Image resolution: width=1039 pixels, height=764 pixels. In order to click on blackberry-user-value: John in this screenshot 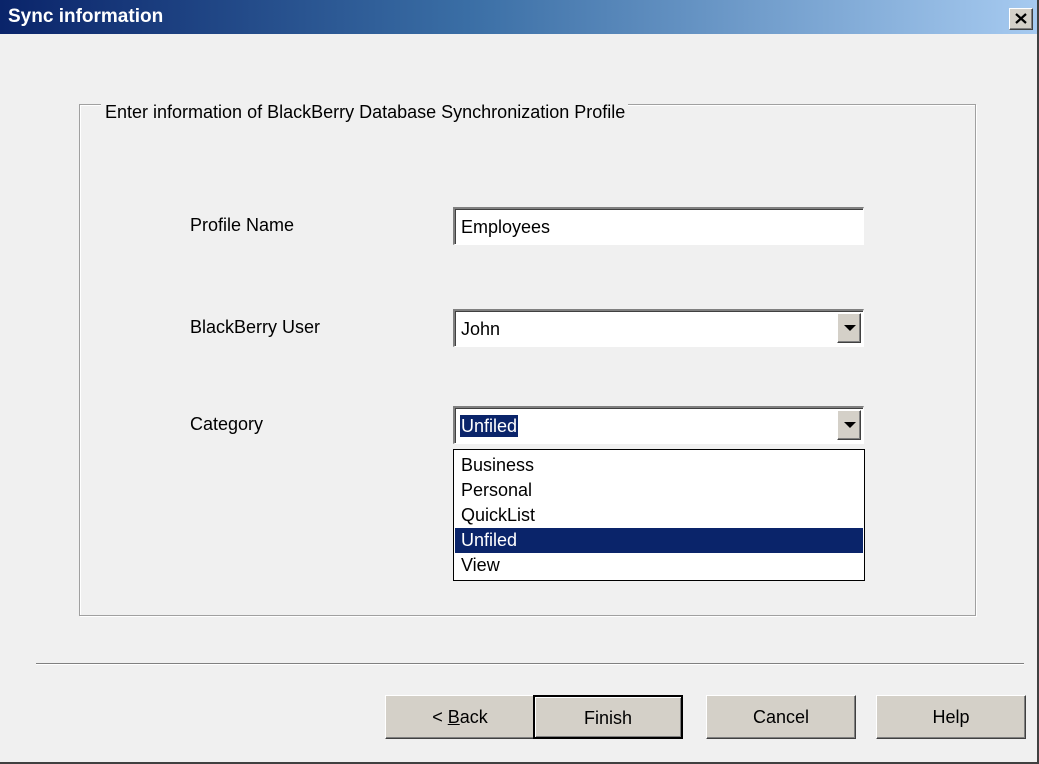, I will do `click(481, 329)`.